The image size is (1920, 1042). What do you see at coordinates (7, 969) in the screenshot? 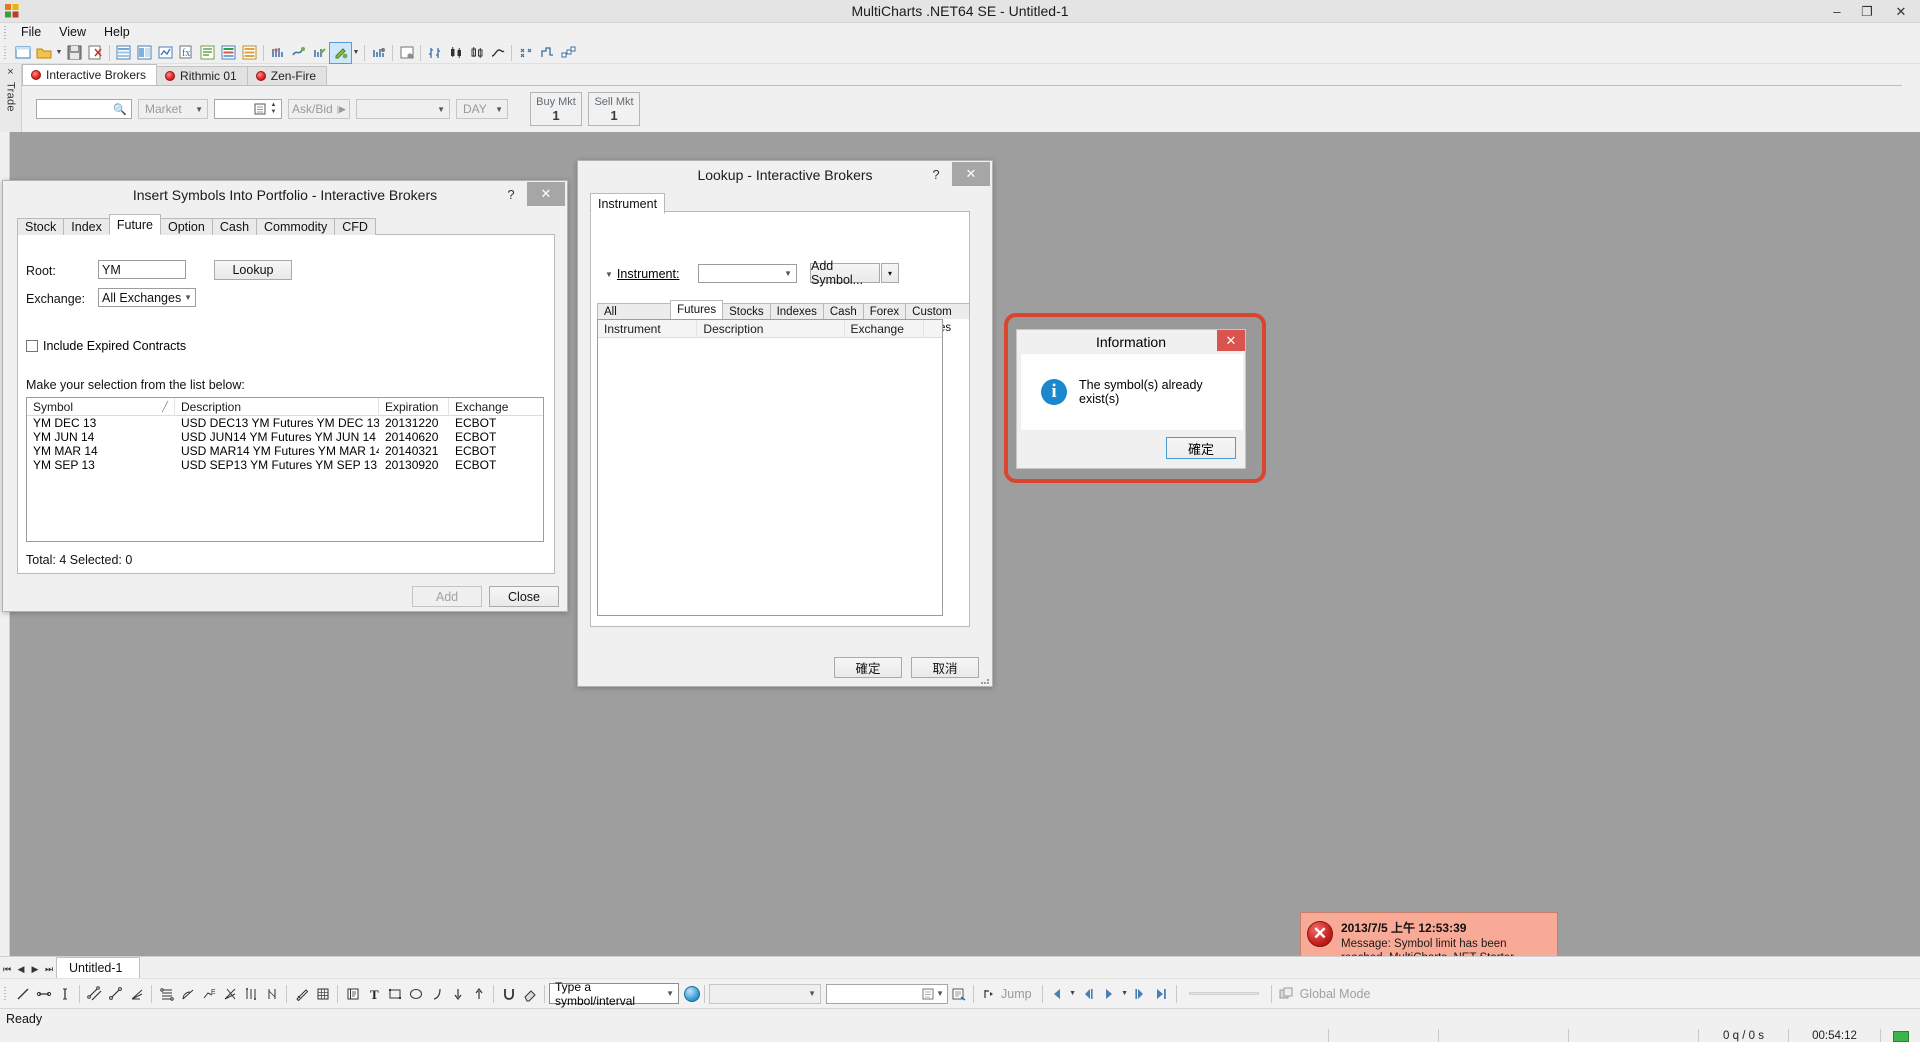
I see `first-chart-button: ⏮` at bounding box center [7, 969].